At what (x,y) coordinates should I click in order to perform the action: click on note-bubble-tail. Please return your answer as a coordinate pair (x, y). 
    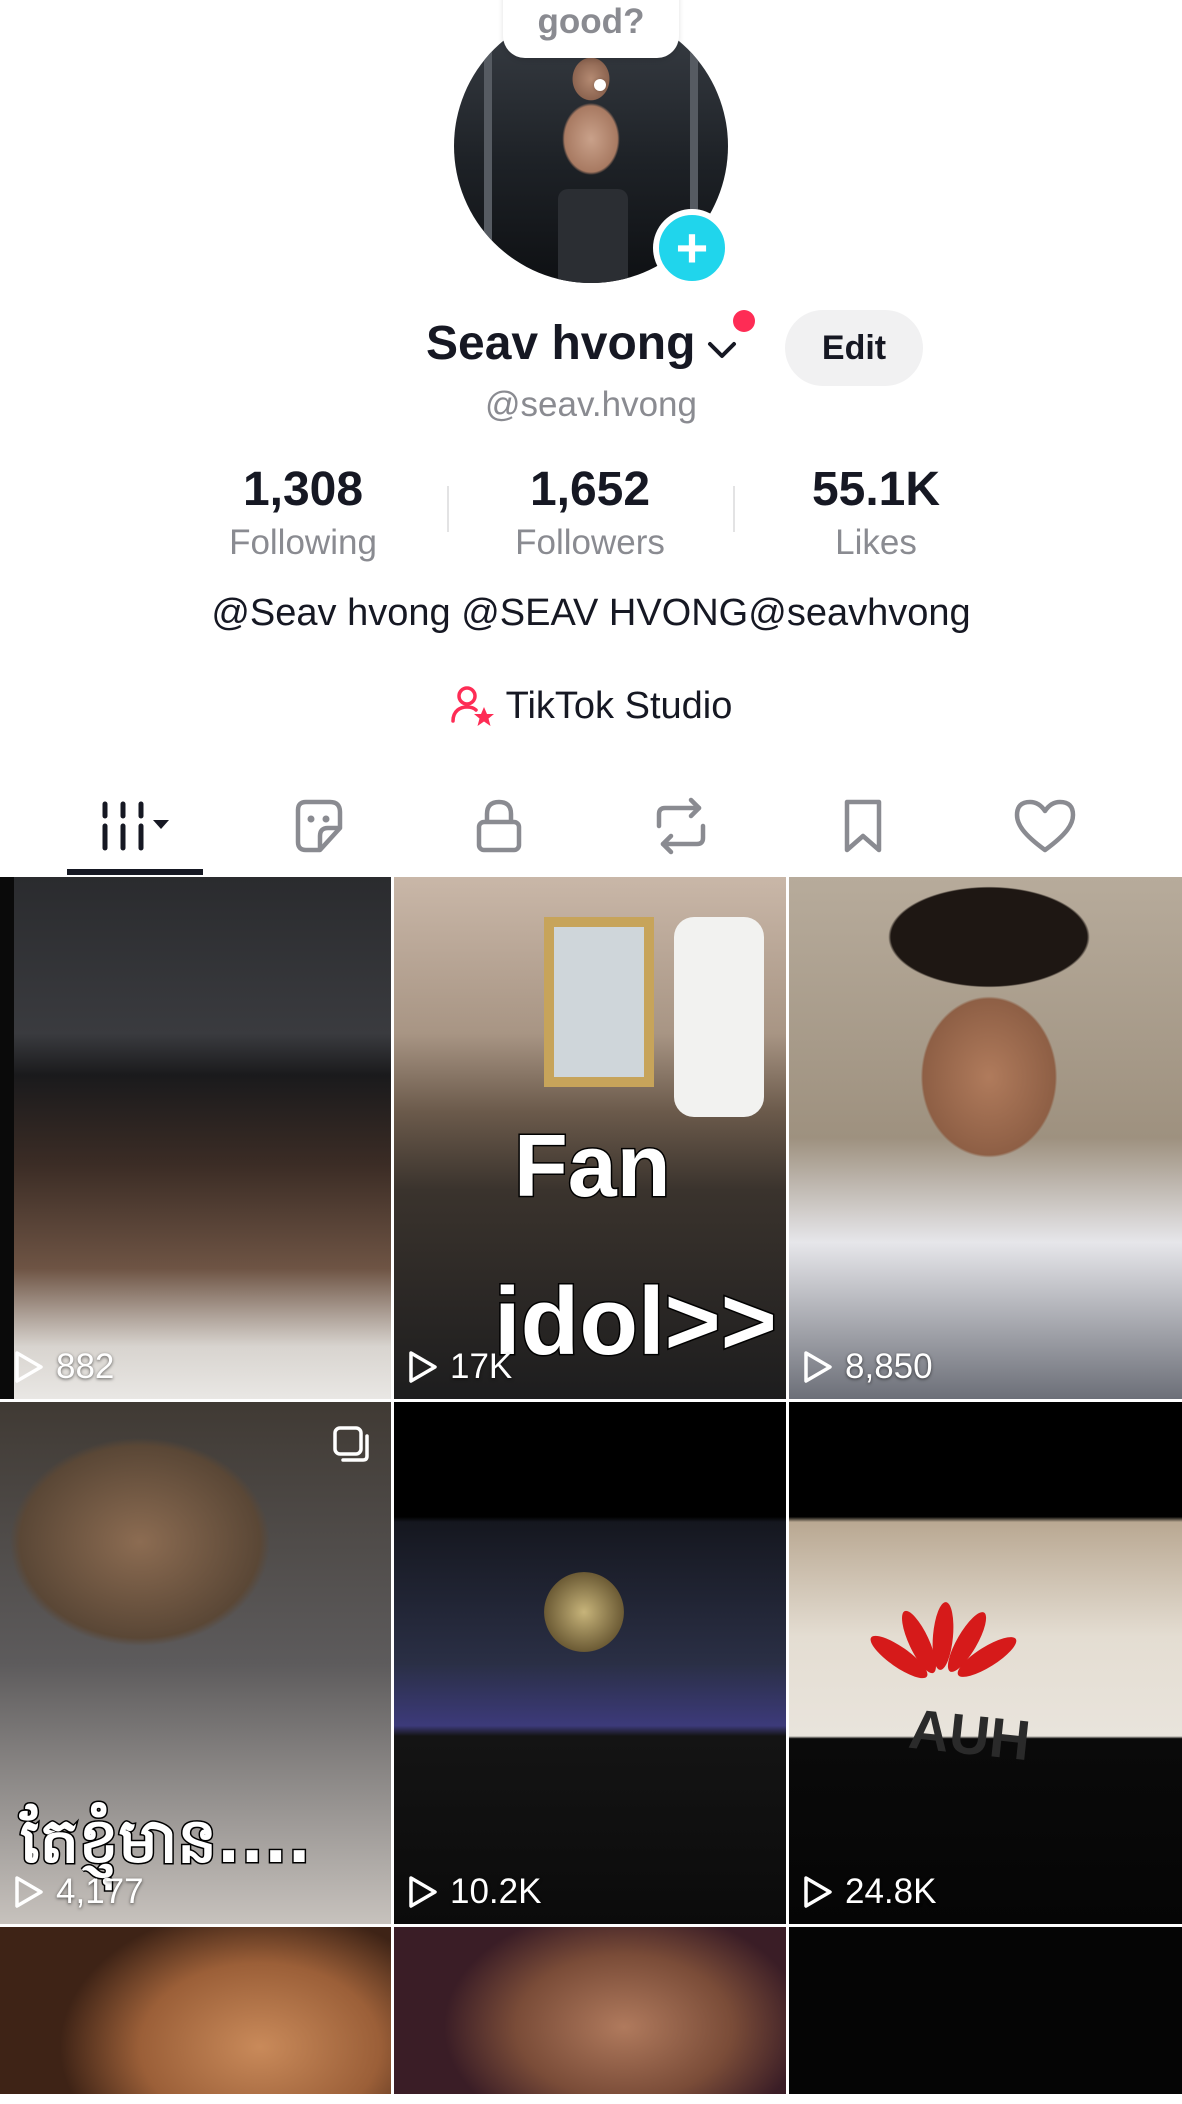
    Looking at the image, I should click on (600, 85).